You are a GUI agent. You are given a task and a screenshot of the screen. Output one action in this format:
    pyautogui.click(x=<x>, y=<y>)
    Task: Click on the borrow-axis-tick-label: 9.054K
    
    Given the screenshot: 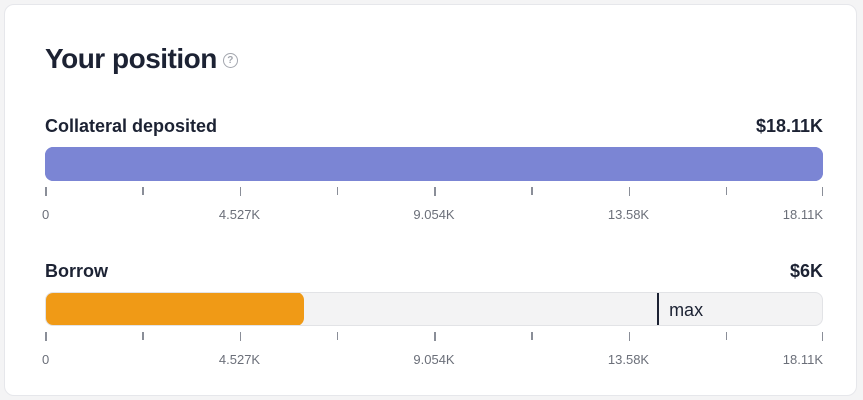 What is the action you would take?
    pyautogui.click(x=434, y=359)
    